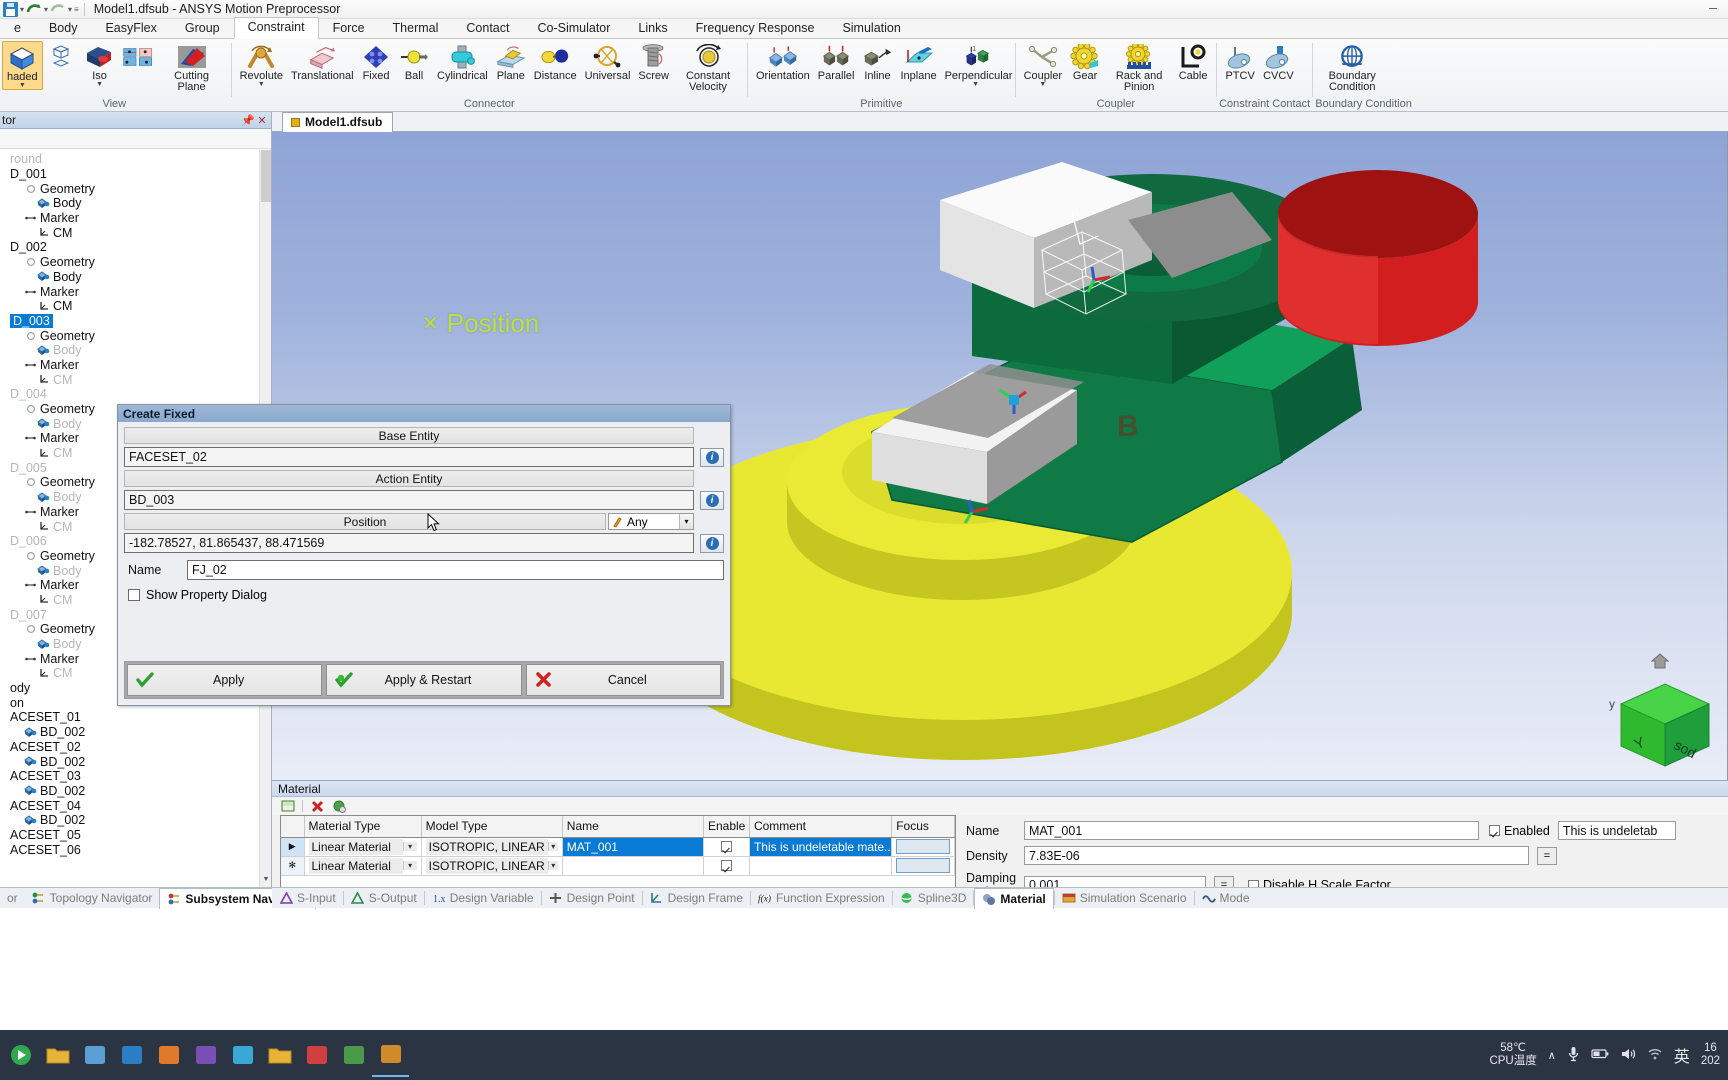 The height and width of the screenshot is (1080, 1728). What do you see at coordinates (205, 1055) in the screenshot?
I see `taskbar-teams-icon` at bounding box center [205, 1055].